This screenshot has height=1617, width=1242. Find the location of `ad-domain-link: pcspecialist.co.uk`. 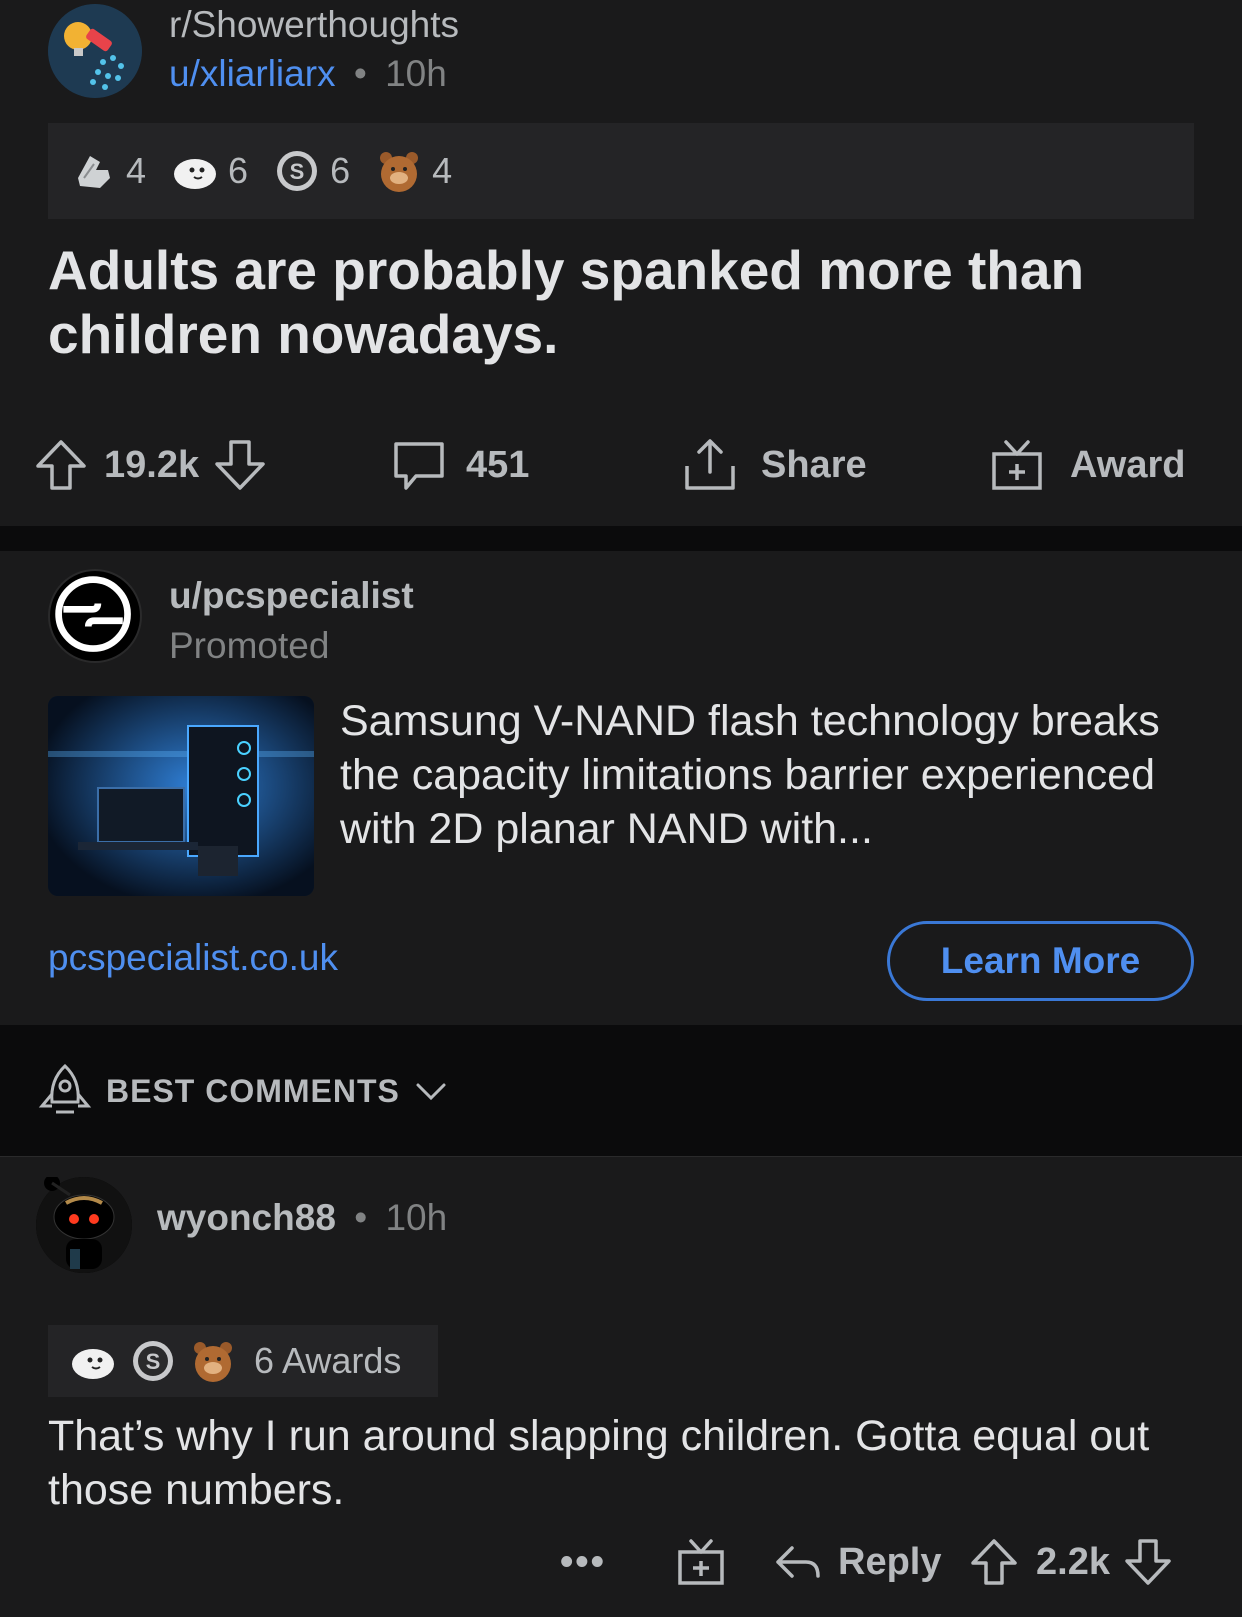

ad-domain-link: pcspecialist.co.uk is located at coordinates (193, 958).